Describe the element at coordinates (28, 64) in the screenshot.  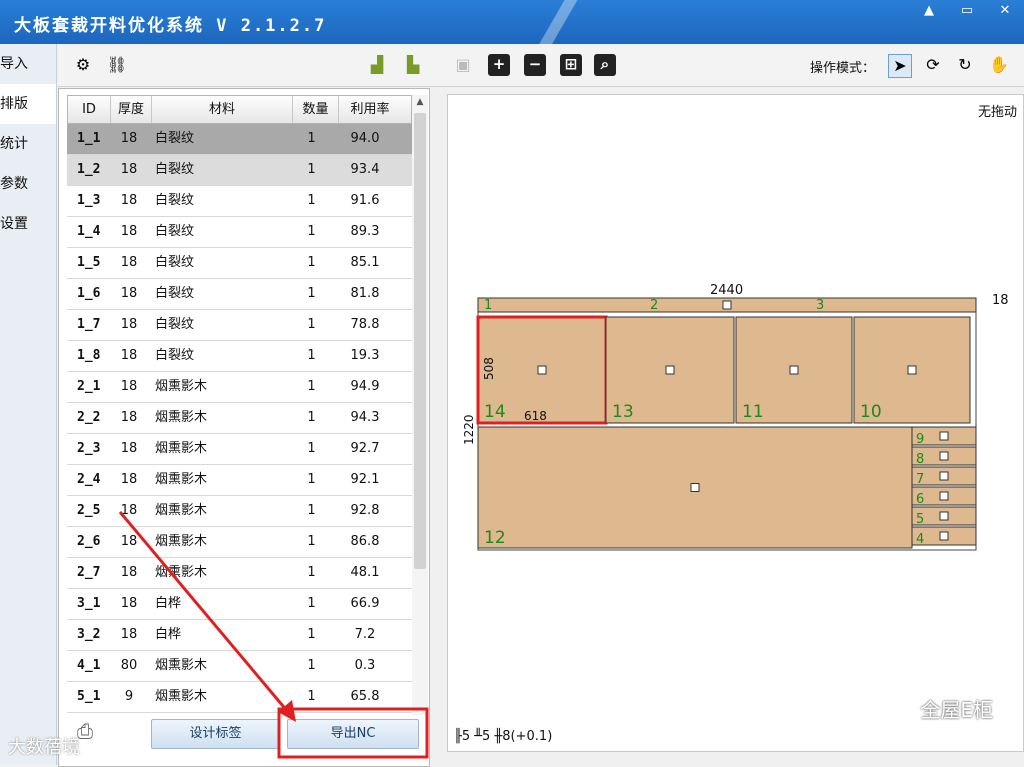
I see `sidebar-item-import: 导入` at that location.